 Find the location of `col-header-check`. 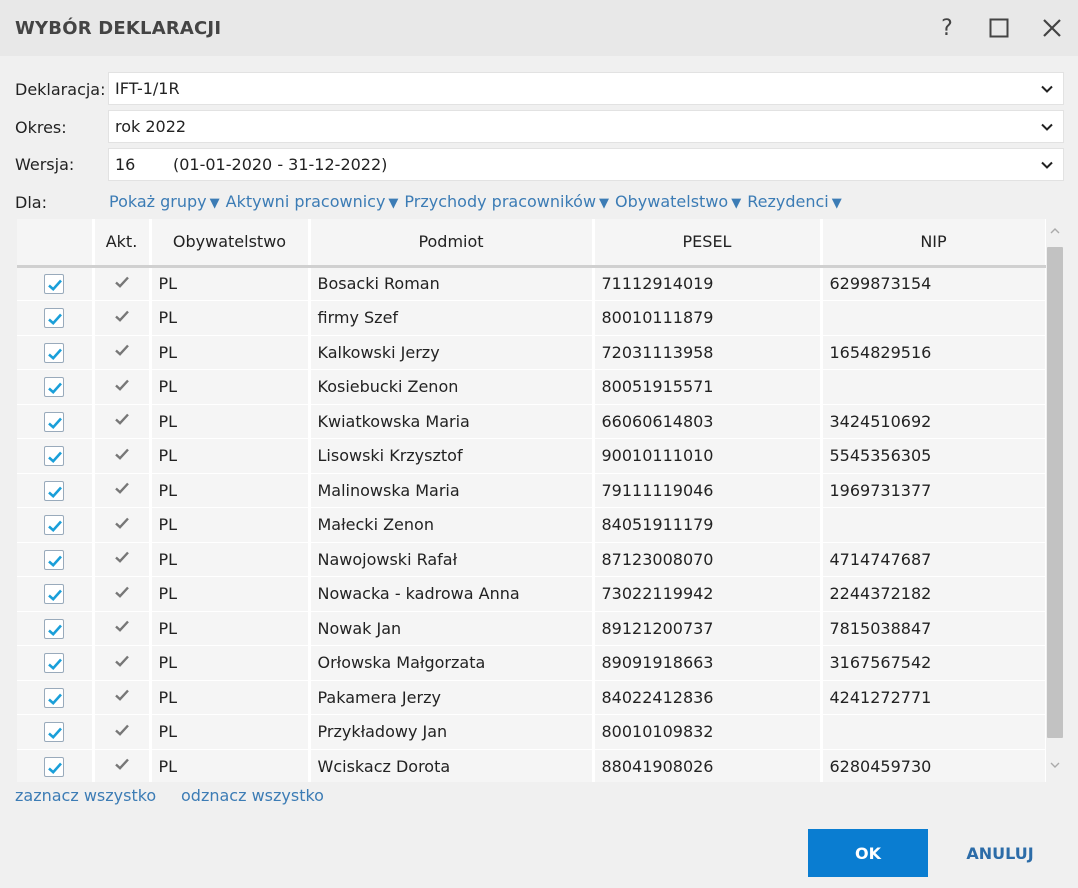

col-header-check is located at coordinates (56, 243).